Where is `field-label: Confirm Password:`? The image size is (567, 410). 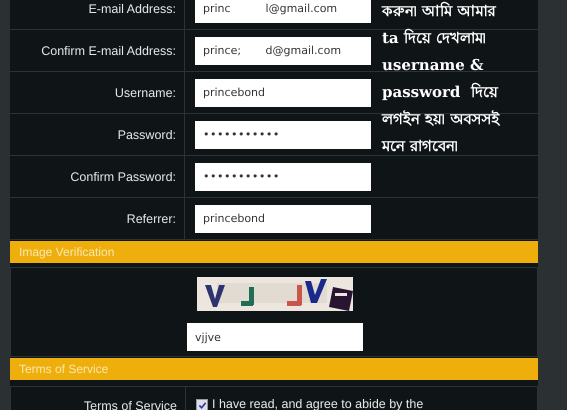
field-label: Confirm Password: is located at coordinates (123, 177).